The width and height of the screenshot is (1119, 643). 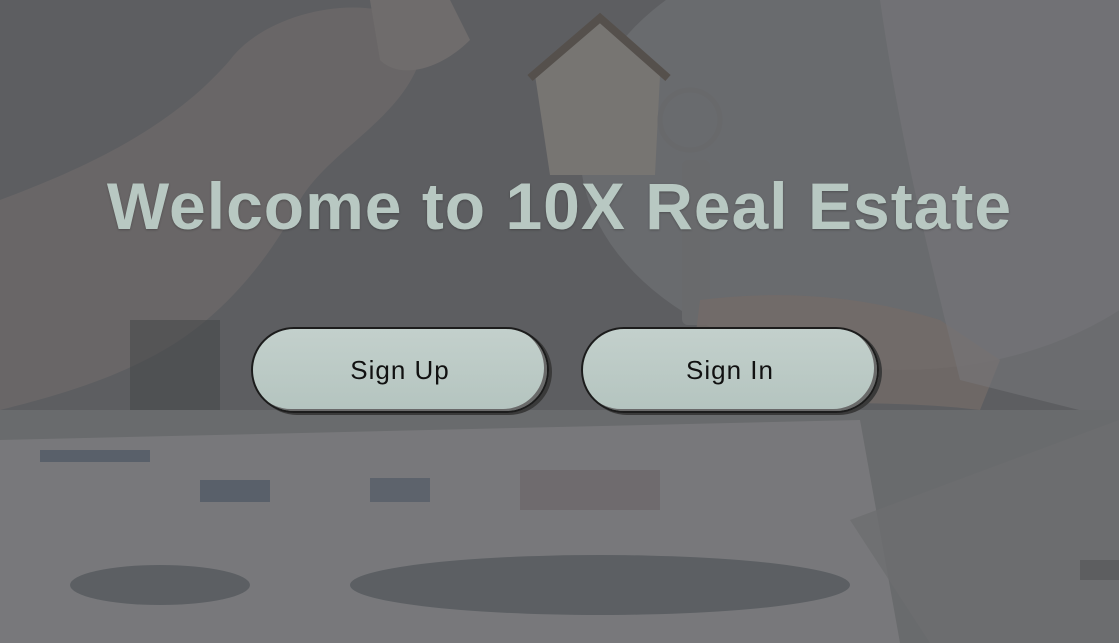 I want to click on page-title: Welcome to 10X Real Estate, so click(x=559, y=206).